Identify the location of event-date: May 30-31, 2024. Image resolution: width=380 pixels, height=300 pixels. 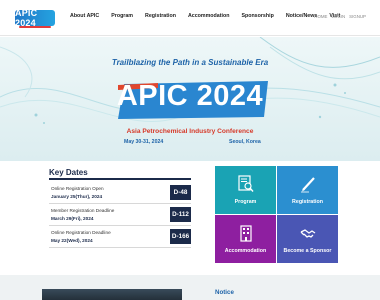
(144, 142).